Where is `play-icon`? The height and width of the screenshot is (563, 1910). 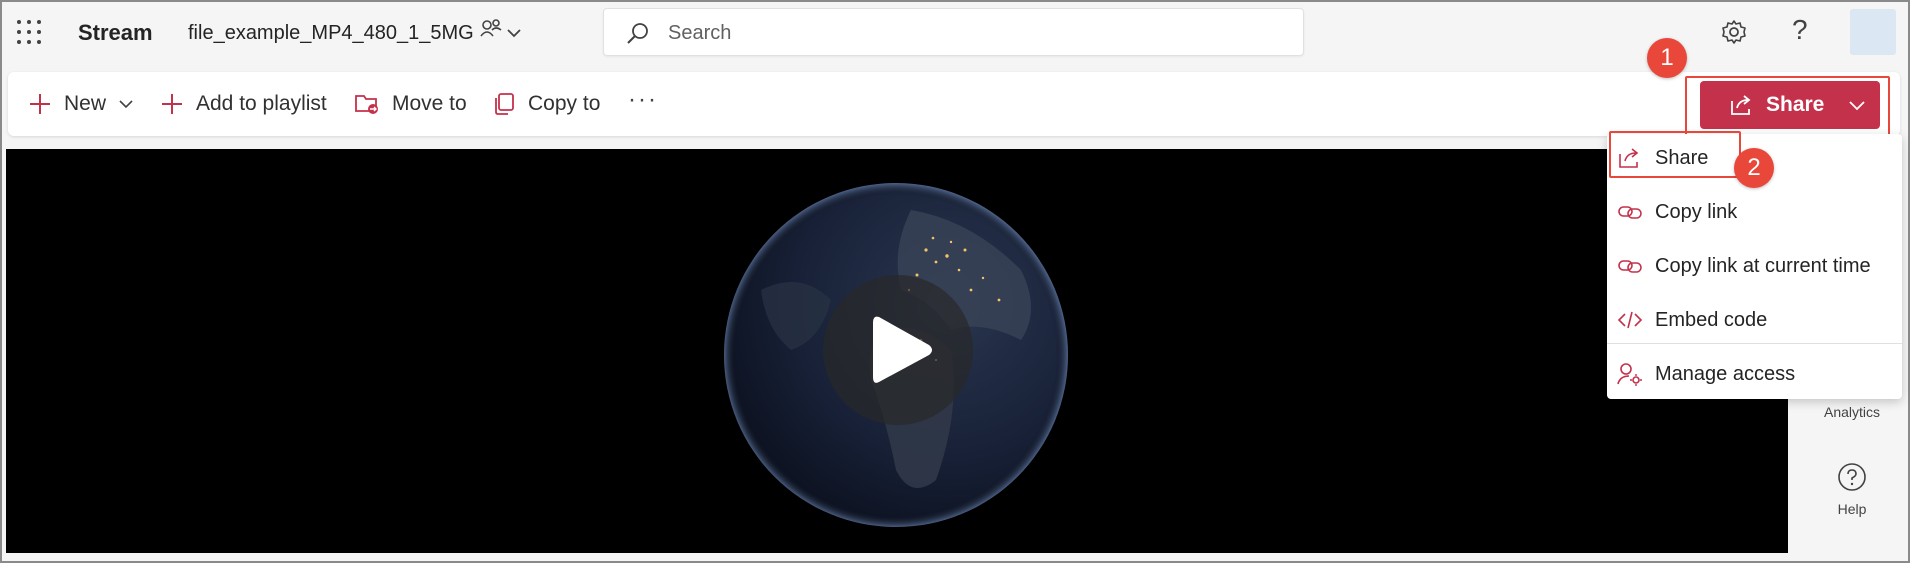 play-icon is located at coordinates (902, 349).